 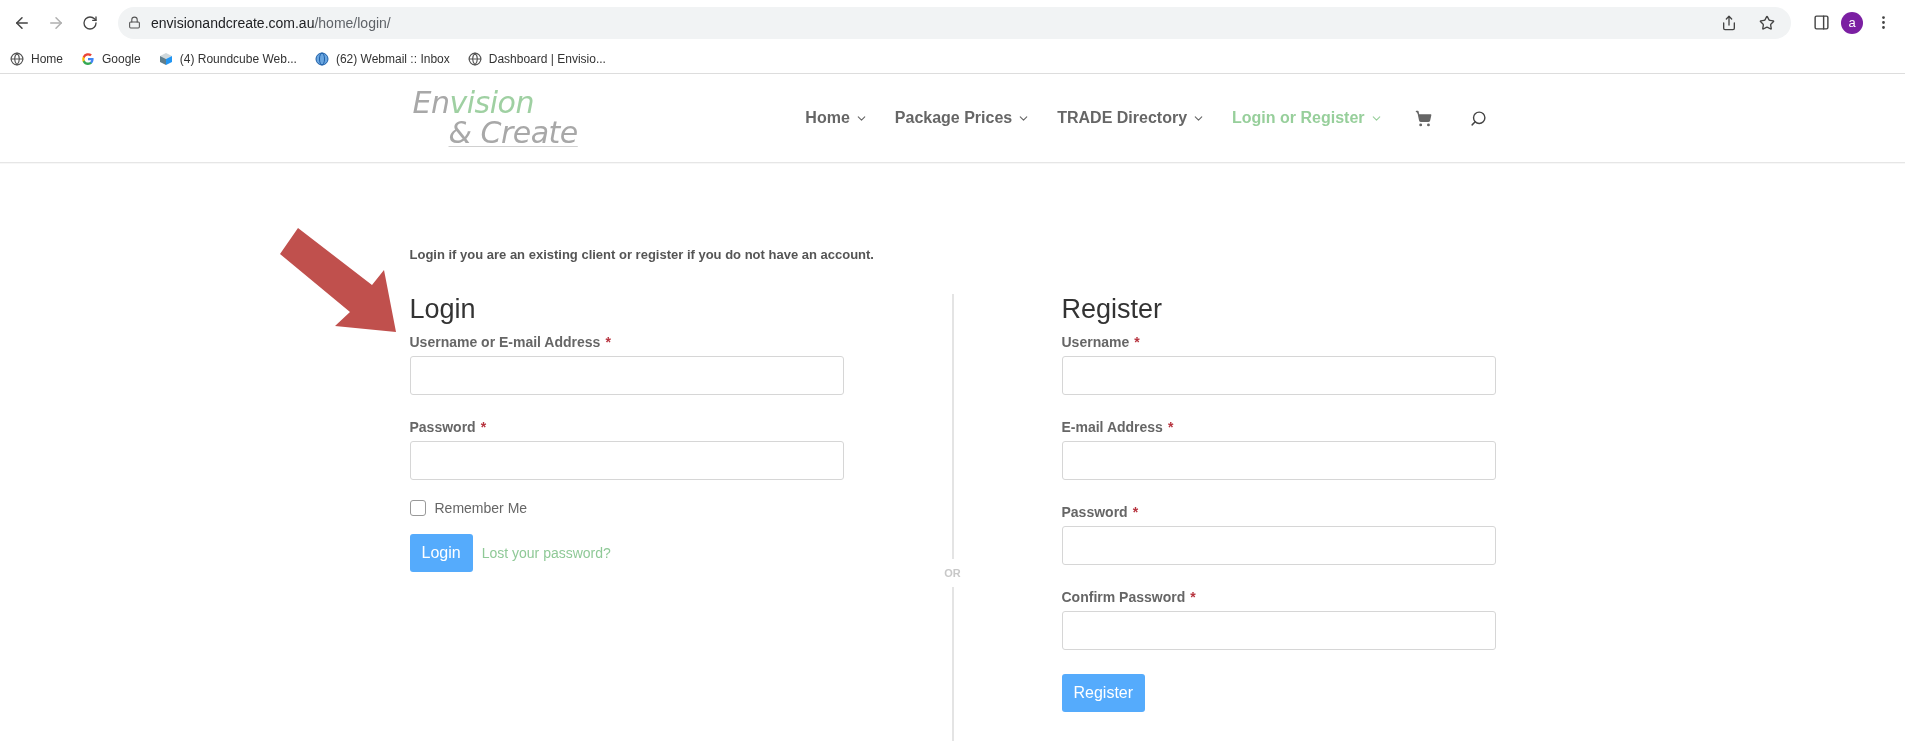 What do you see at coordinates (417, 508) in the screenshot?
I see `checkbox` at bounding box center [417, 508].